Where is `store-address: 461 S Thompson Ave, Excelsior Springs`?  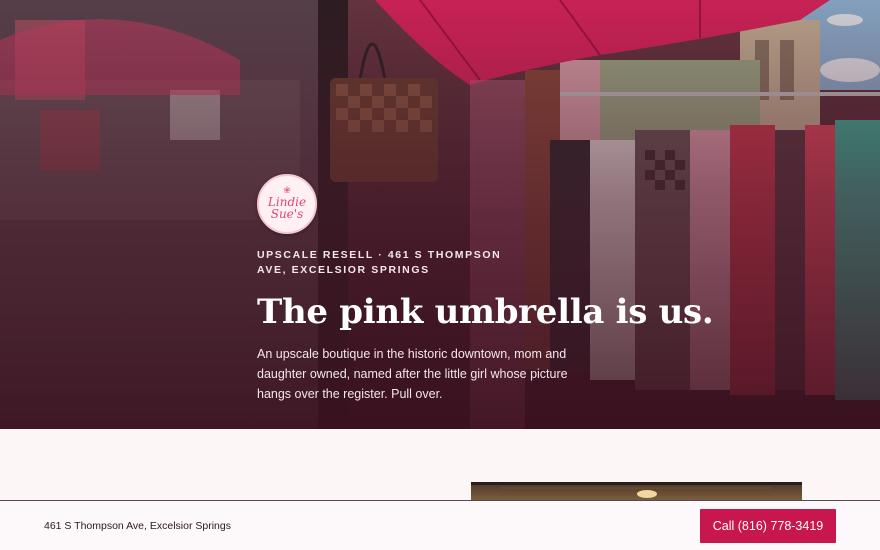 store-address: 461 S Thompson Ave, Excelsior Springs is located at coordinates (137, 525).